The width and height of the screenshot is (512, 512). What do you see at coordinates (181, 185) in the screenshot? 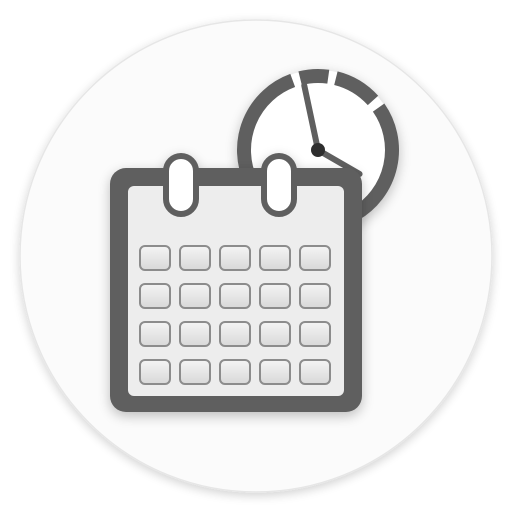
I see `calendar-ring-left` at bounding box center [181, 185].